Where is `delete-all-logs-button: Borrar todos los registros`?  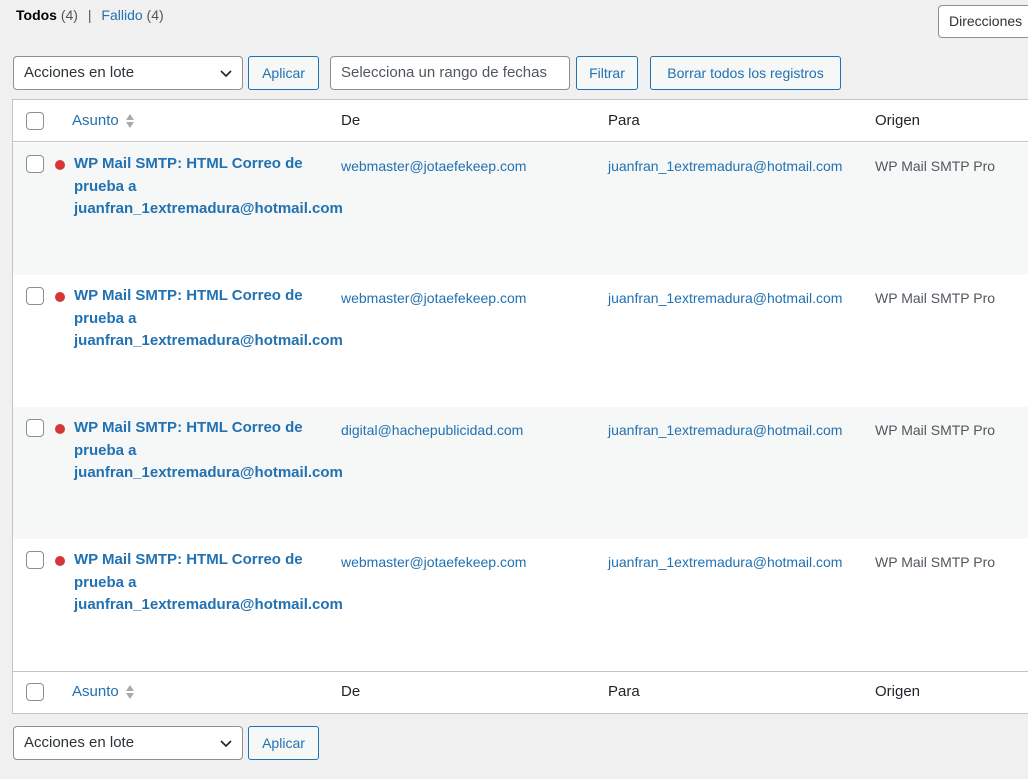
delete-all-logs-button: Borrar todos los registros is located at coordinates (745, 73).